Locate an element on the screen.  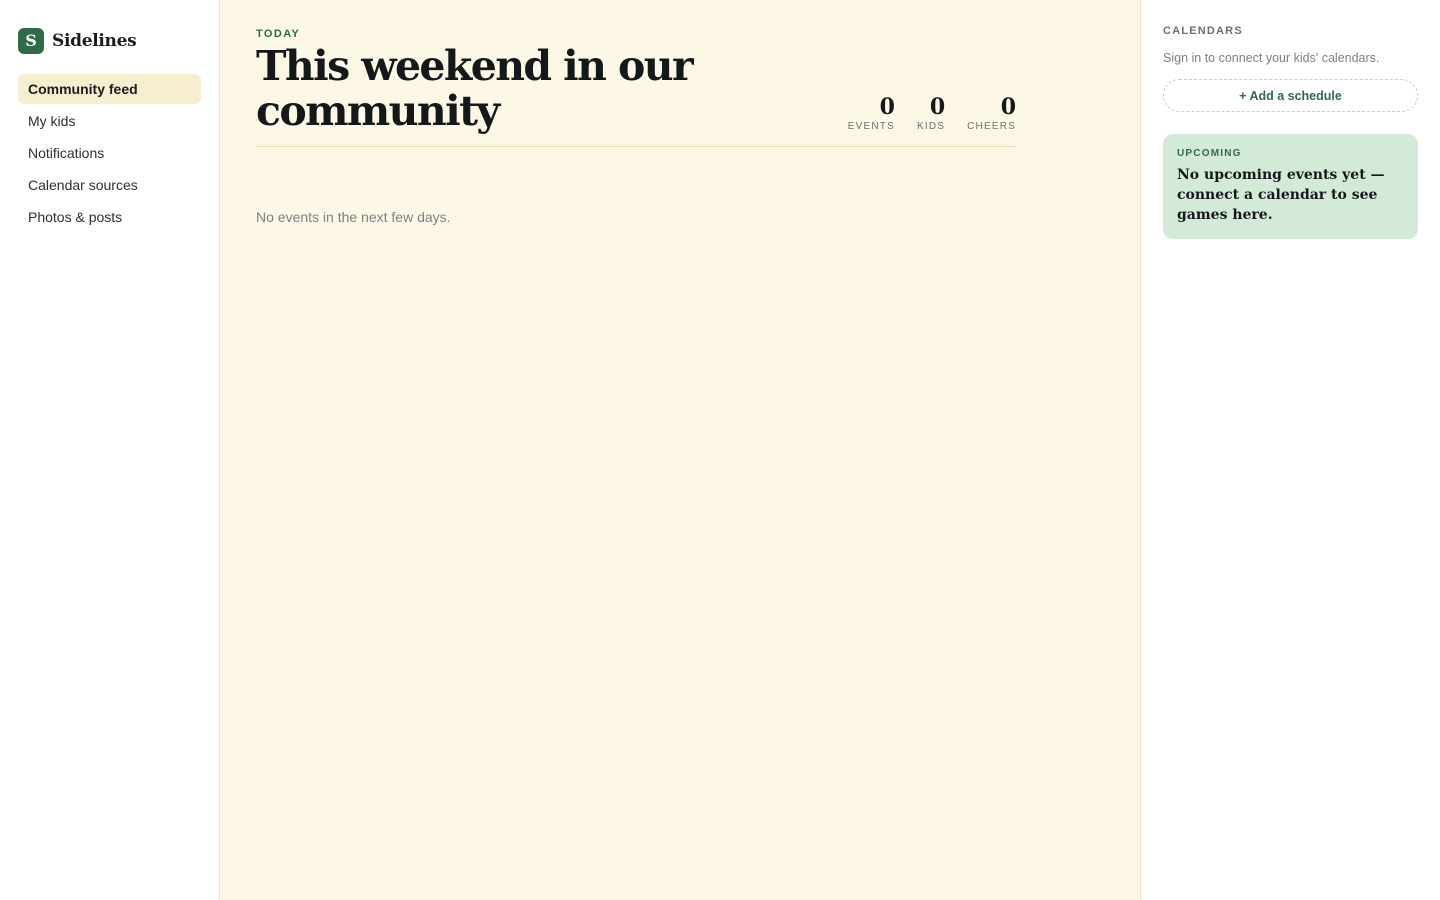
upcoming-label: UPCOMING is located at coordinates (1209, 153).